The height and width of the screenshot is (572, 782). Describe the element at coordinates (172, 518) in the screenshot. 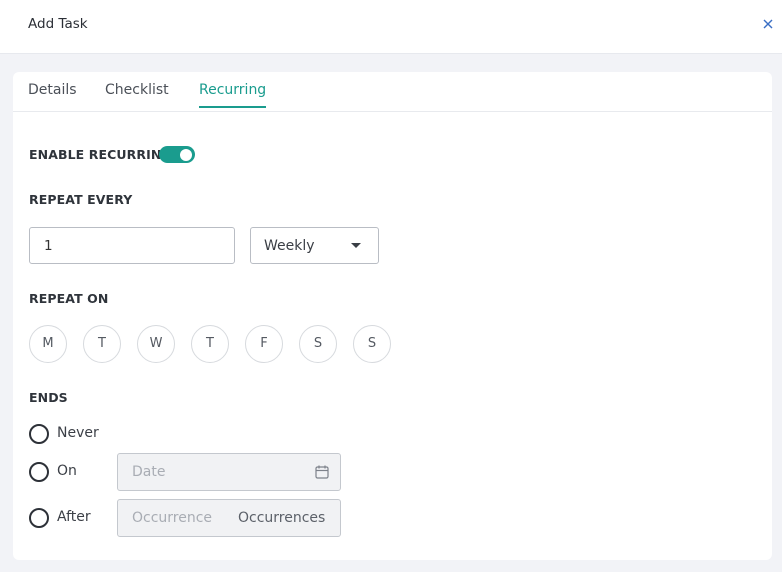

I see `occurrence-placeholder: Occurrence` at that location.